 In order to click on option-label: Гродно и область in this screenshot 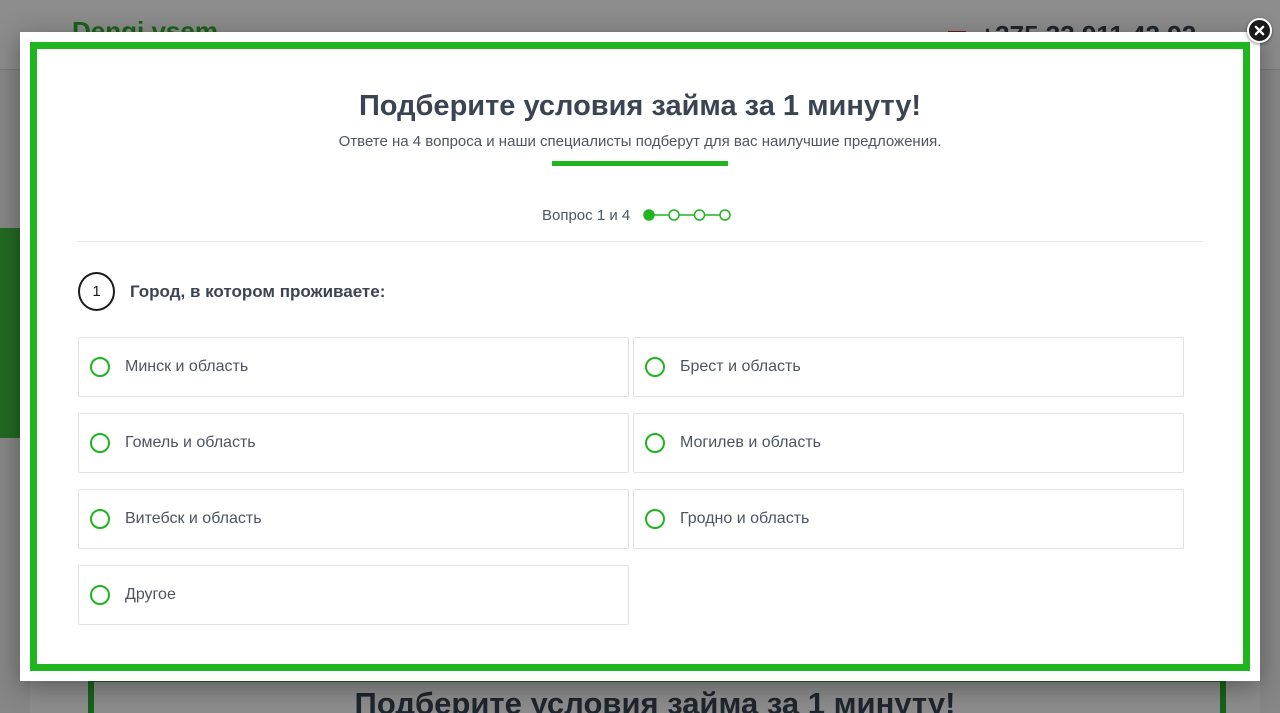, I will do `click(745, 518)`.